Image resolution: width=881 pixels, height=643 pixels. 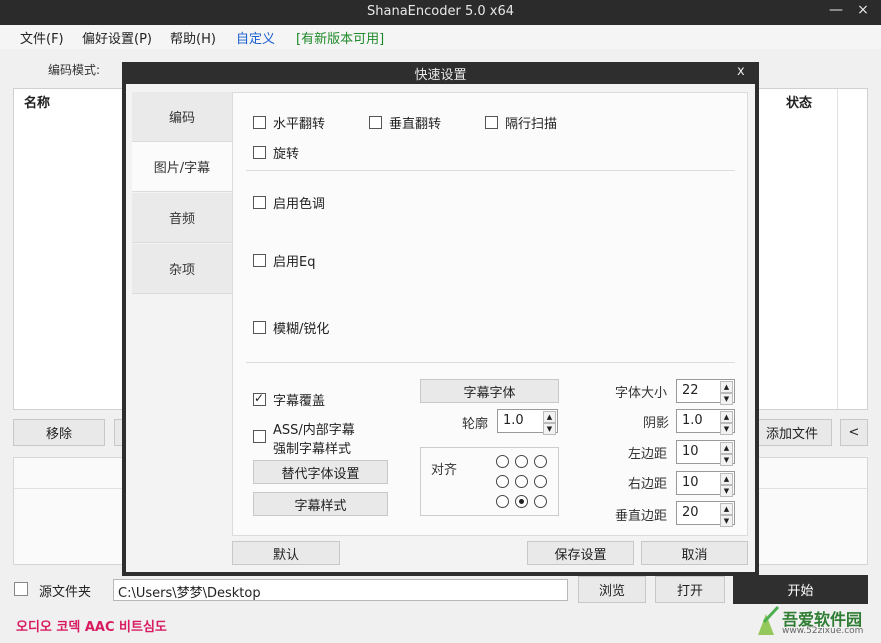 What do you see at coordinates (690, 589) in the screenshot?
I see `open-button: 打开` at bounding box center [690, 589].